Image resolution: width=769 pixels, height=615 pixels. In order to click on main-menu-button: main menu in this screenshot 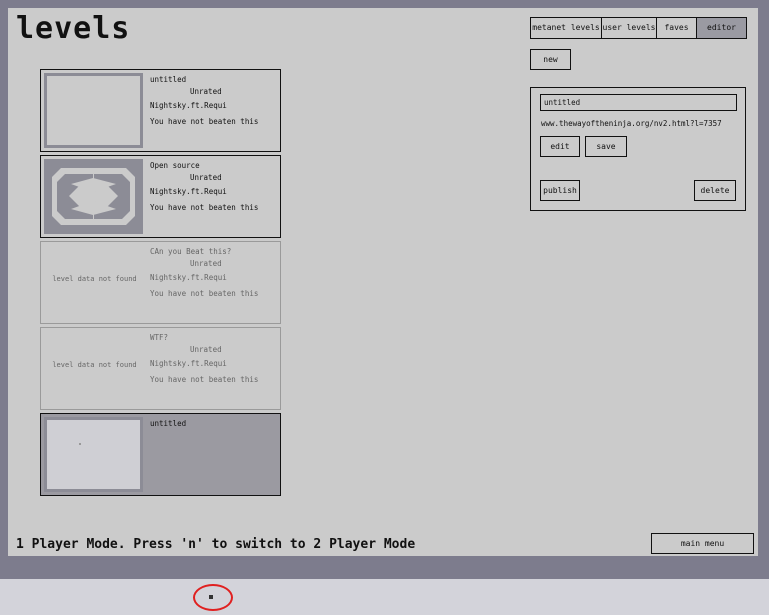, I will do `click(702, 543)`.